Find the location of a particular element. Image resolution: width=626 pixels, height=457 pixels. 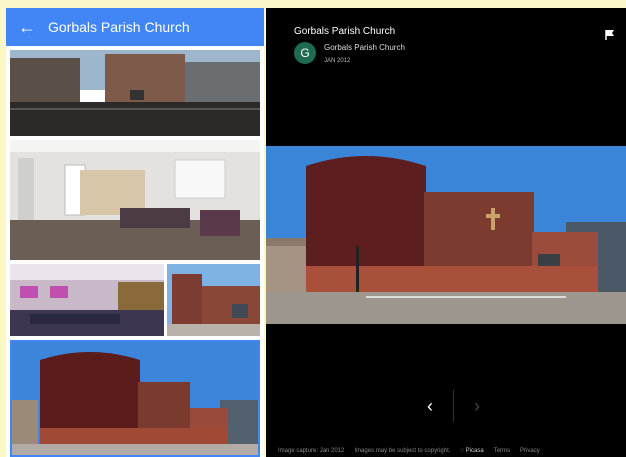

picasa-label: Picasa is located at coordinates (474, 451).